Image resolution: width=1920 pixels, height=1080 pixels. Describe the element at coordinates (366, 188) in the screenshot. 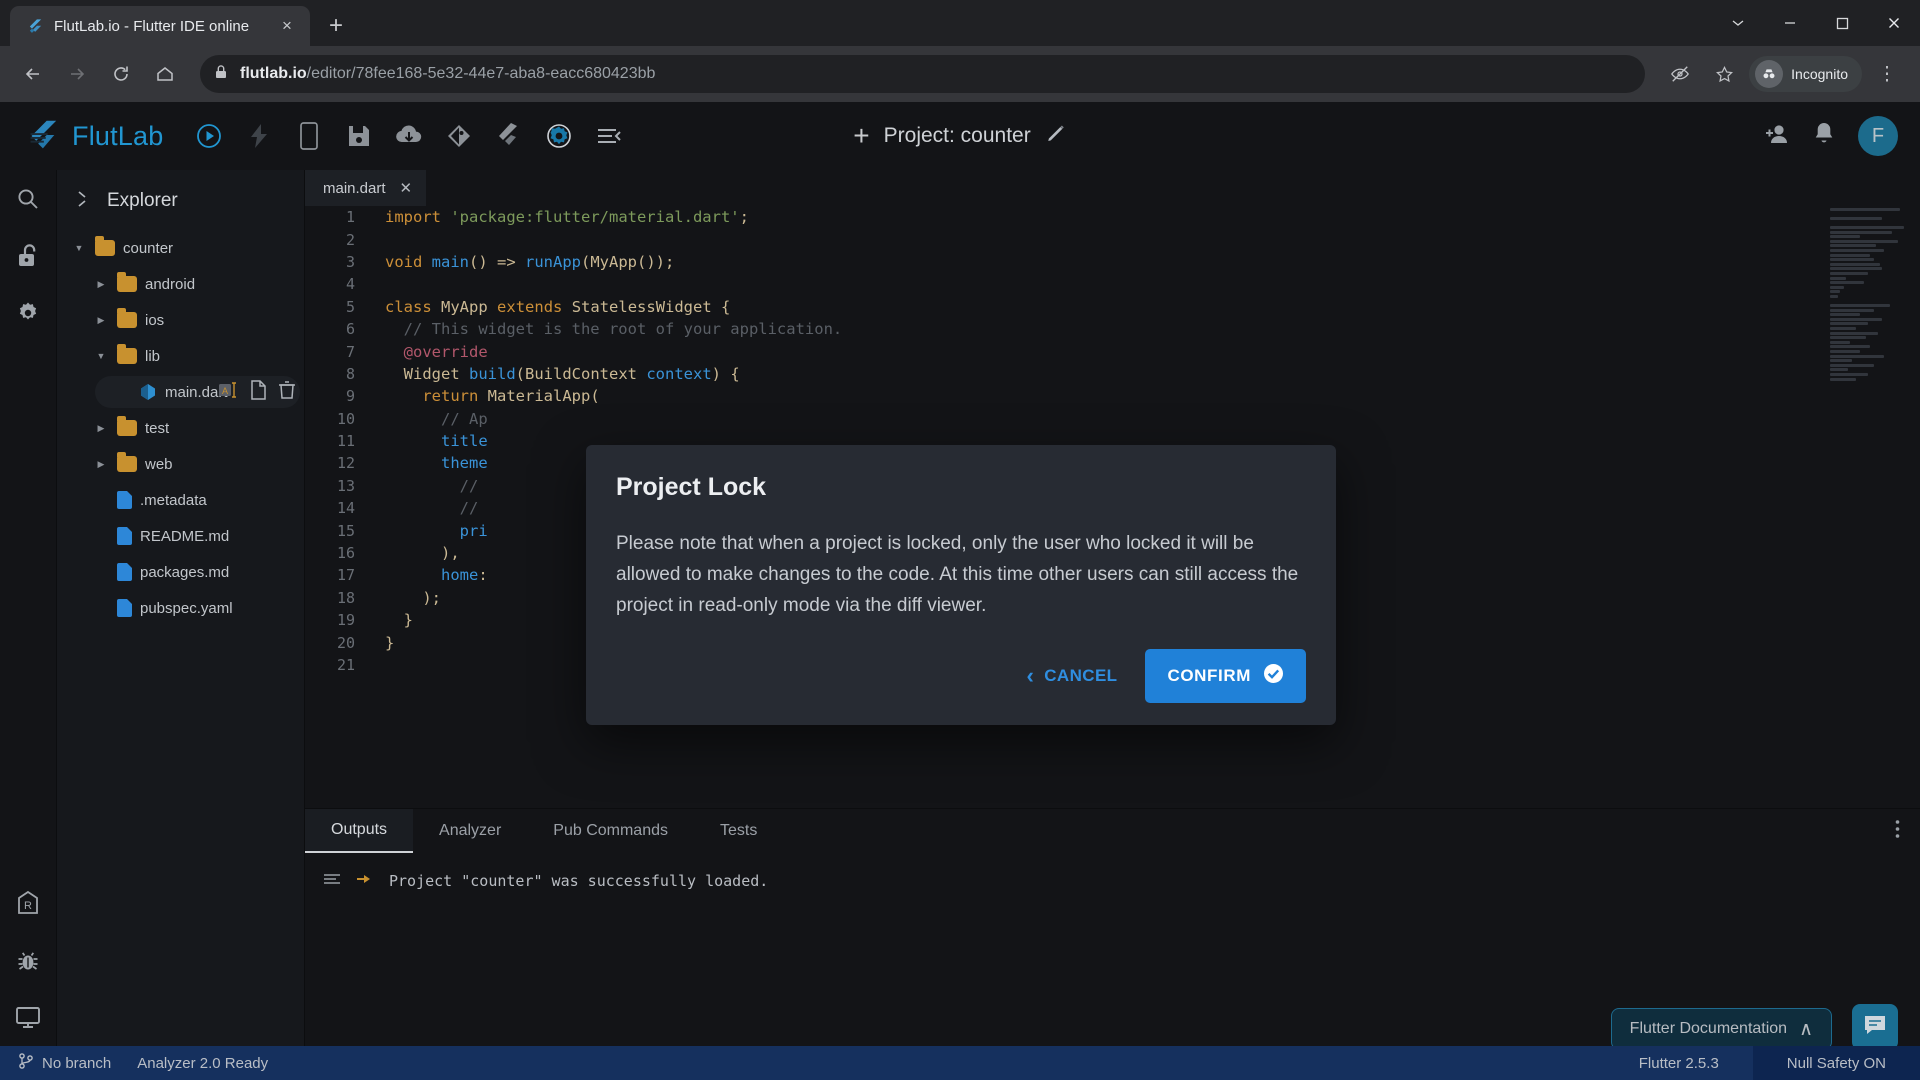

I see `editor-tab-main-dart: main.dart ✕` at that location.